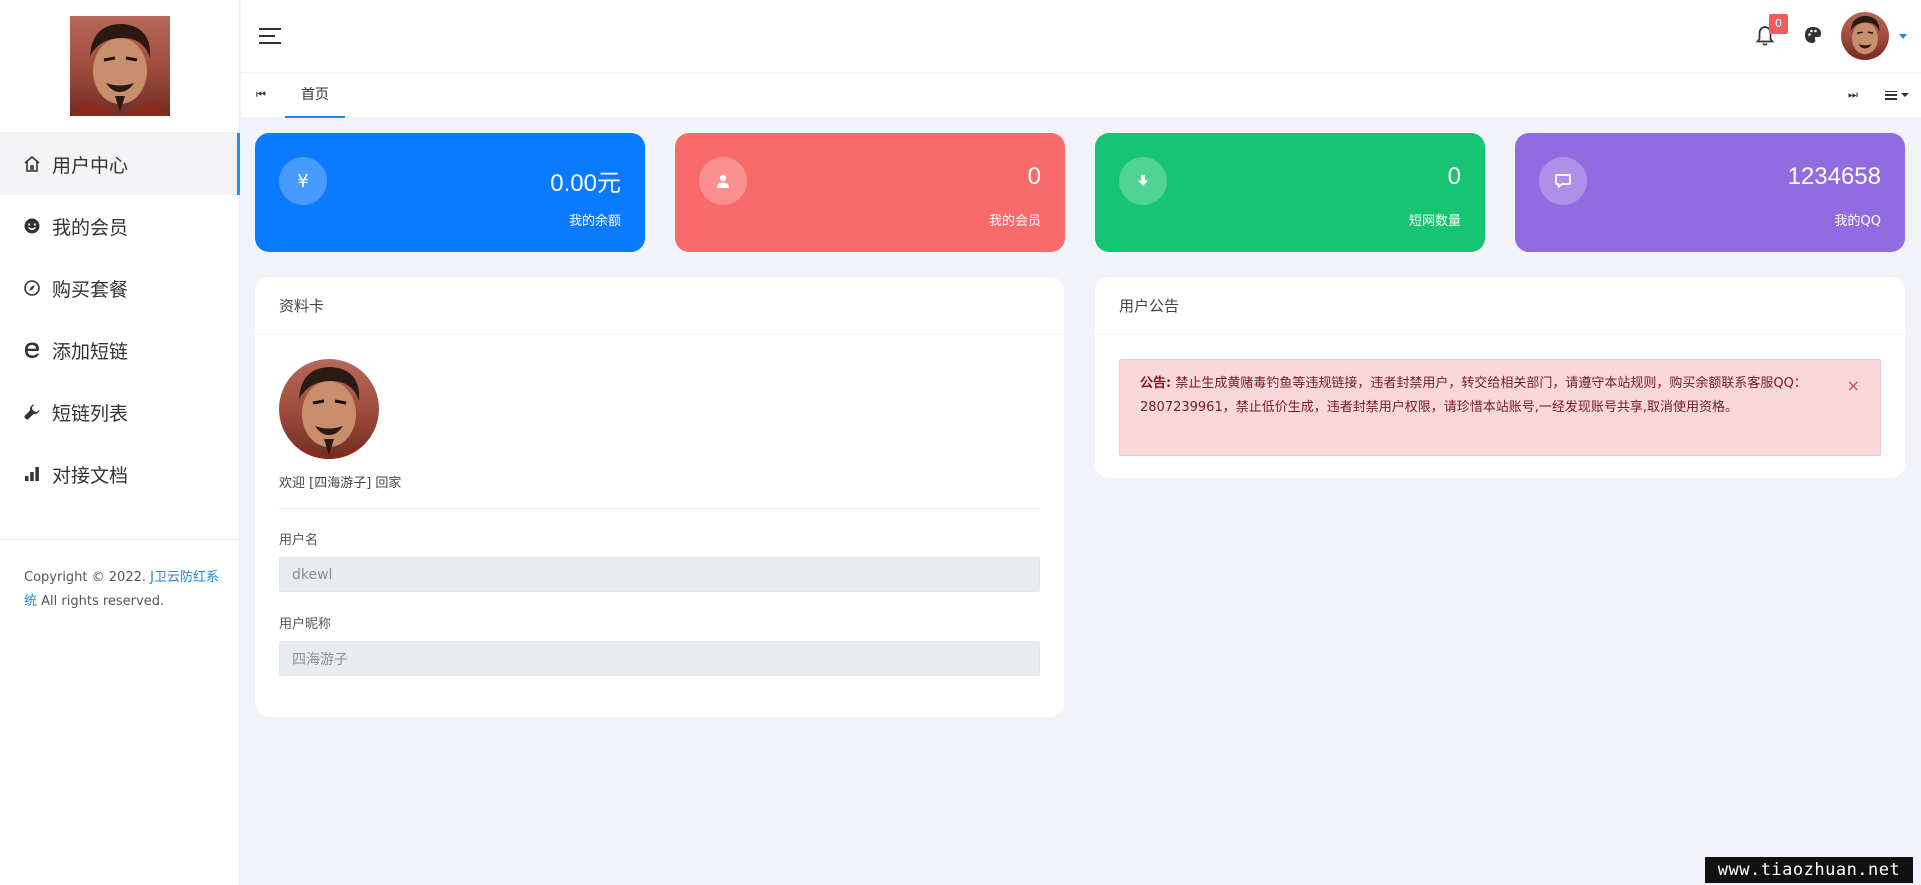 This screenshot has width=1921, height=885. Describe the element at coordinates (299, 540) in the screenshot. I see `username-label: 用户名` at that location.